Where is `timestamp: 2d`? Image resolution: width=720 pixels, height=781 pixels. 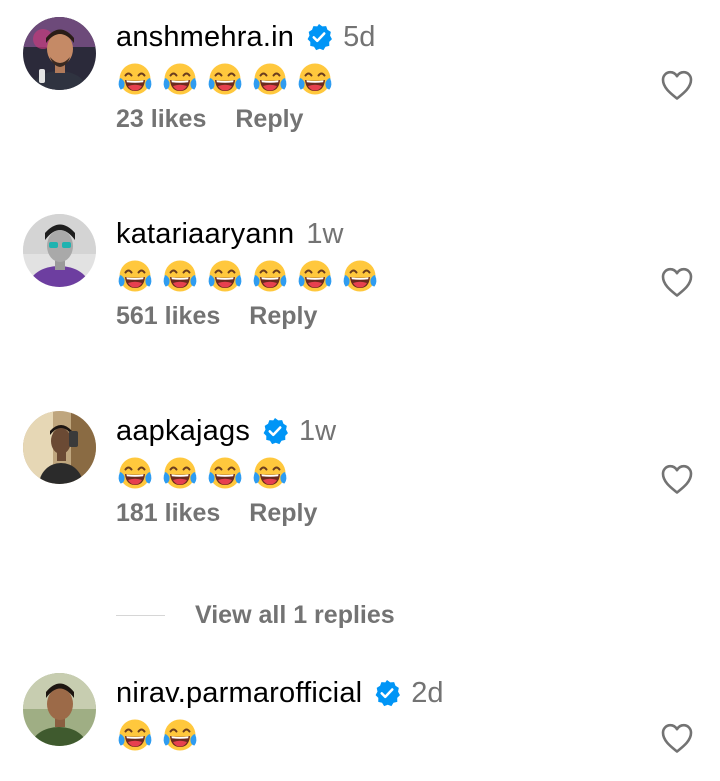 timestamp: 2d is located at coordinates (427, 693).